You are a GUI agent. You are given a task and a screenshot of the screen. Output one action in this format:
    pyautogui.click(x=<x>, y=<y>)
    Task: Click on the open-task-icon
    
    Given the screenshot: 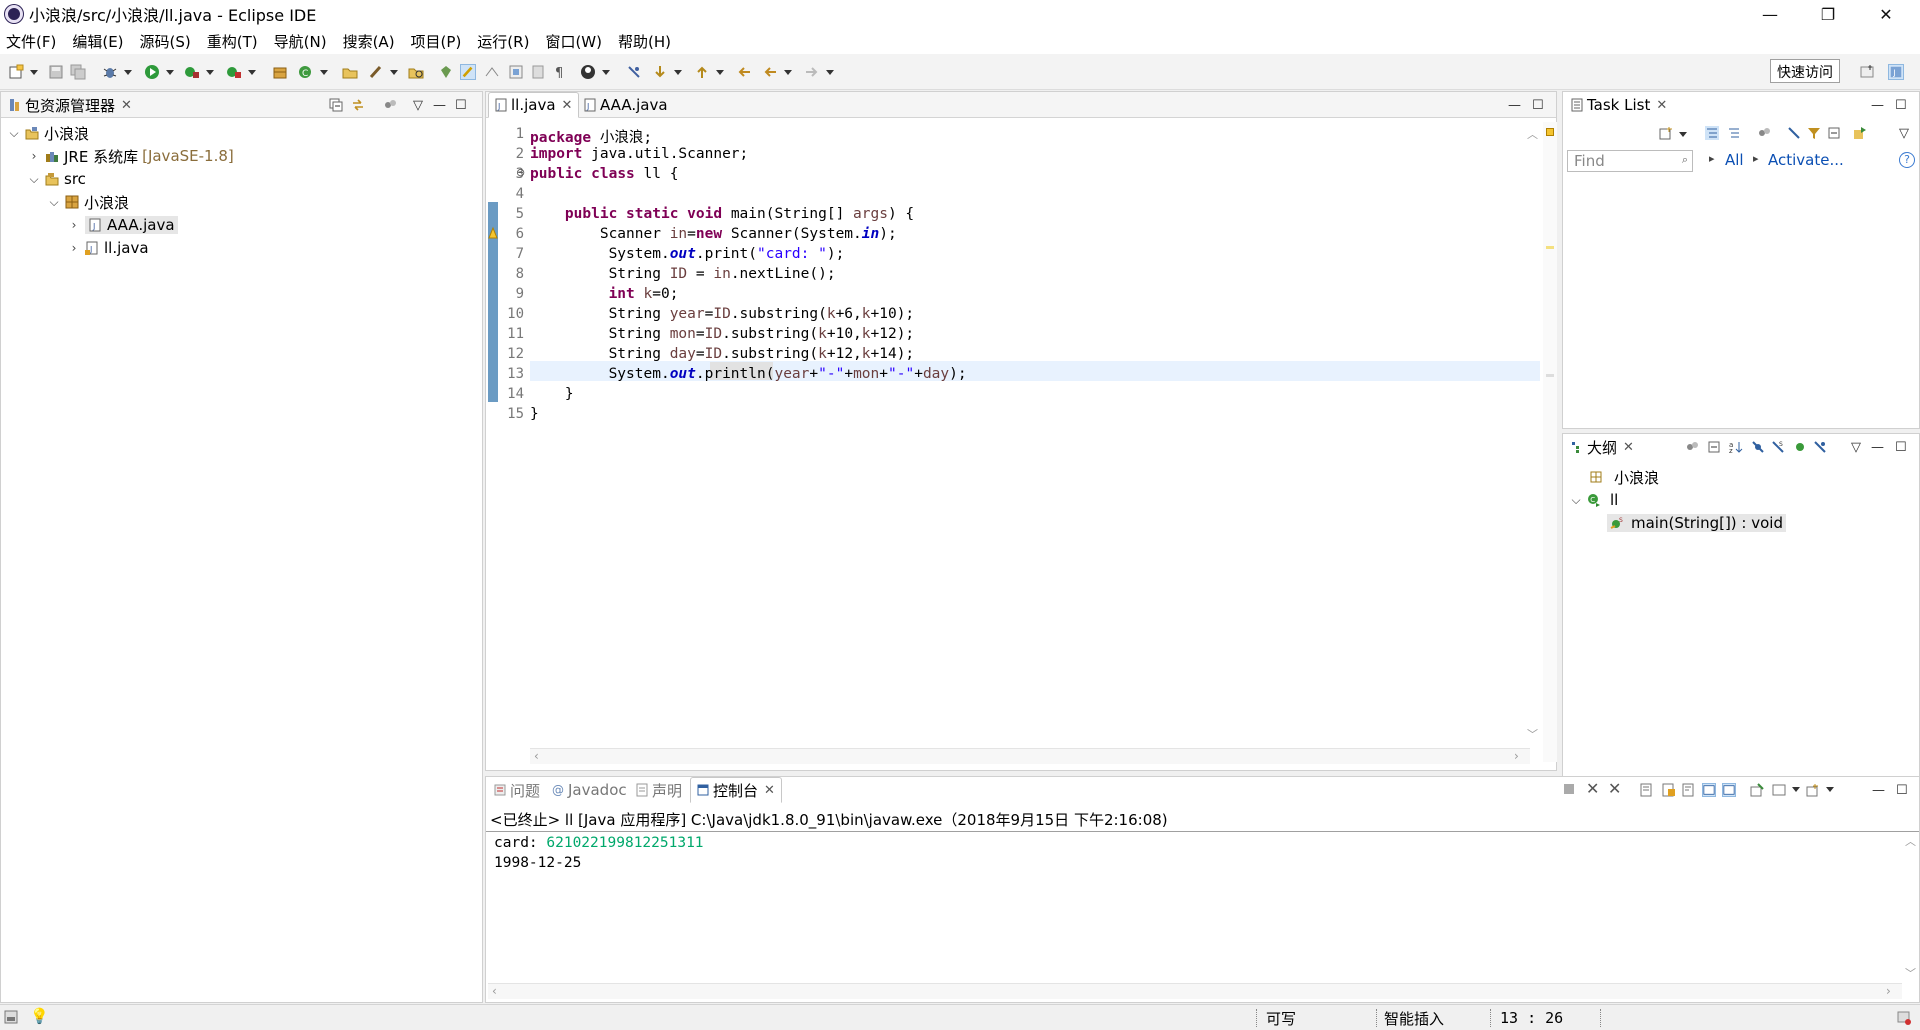 What is the action you would take?
    pyautogui.click(x=376, y=72)
    